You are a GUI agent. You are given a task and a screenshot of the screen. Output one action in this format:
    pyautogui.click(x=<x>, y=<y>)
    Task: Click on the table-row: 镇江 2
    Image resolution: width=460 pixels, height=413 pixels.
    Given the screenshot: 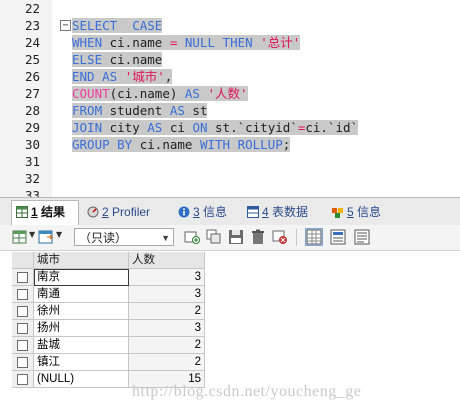 What is the action you would take?
    pyautogui.click(x=108, y=362)
    